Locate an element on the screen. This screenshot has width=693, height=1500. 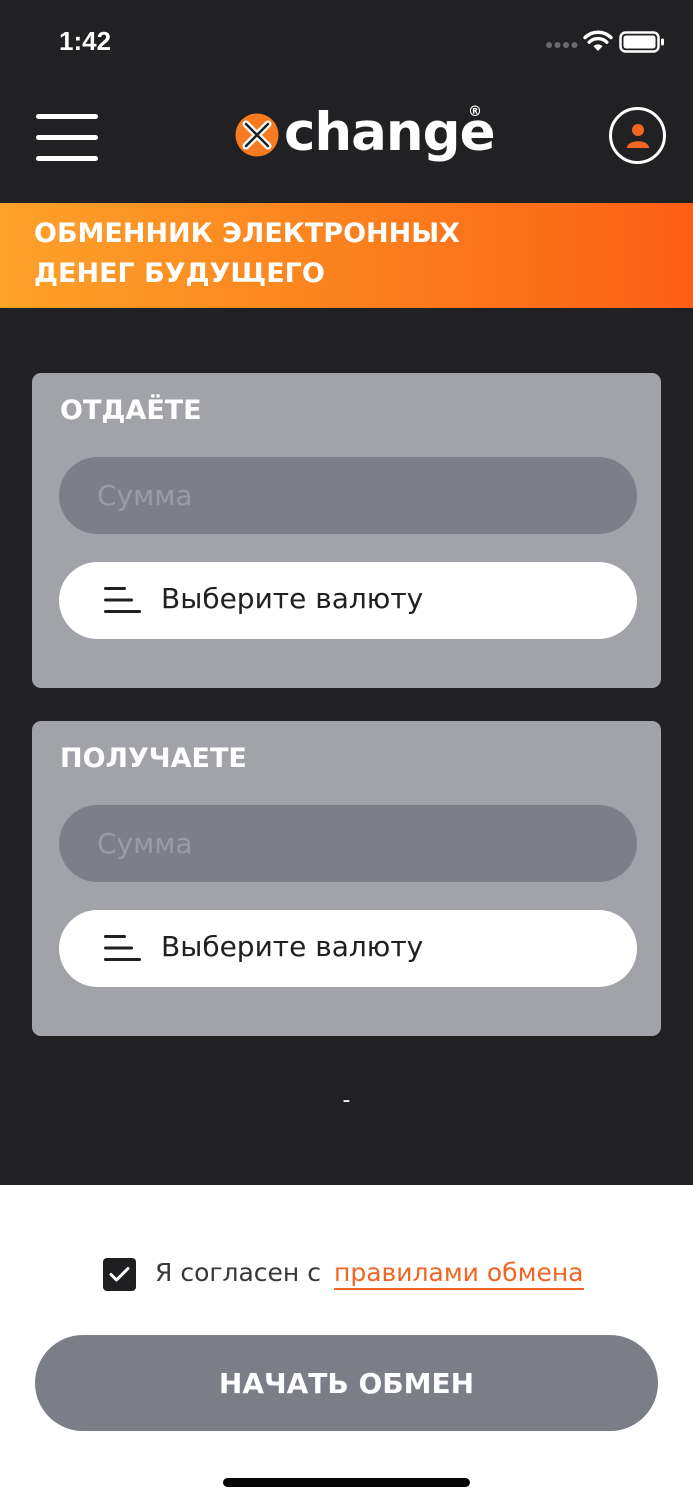
receive-currency-label: Выберите валюту is located at coordinates (292, 946).